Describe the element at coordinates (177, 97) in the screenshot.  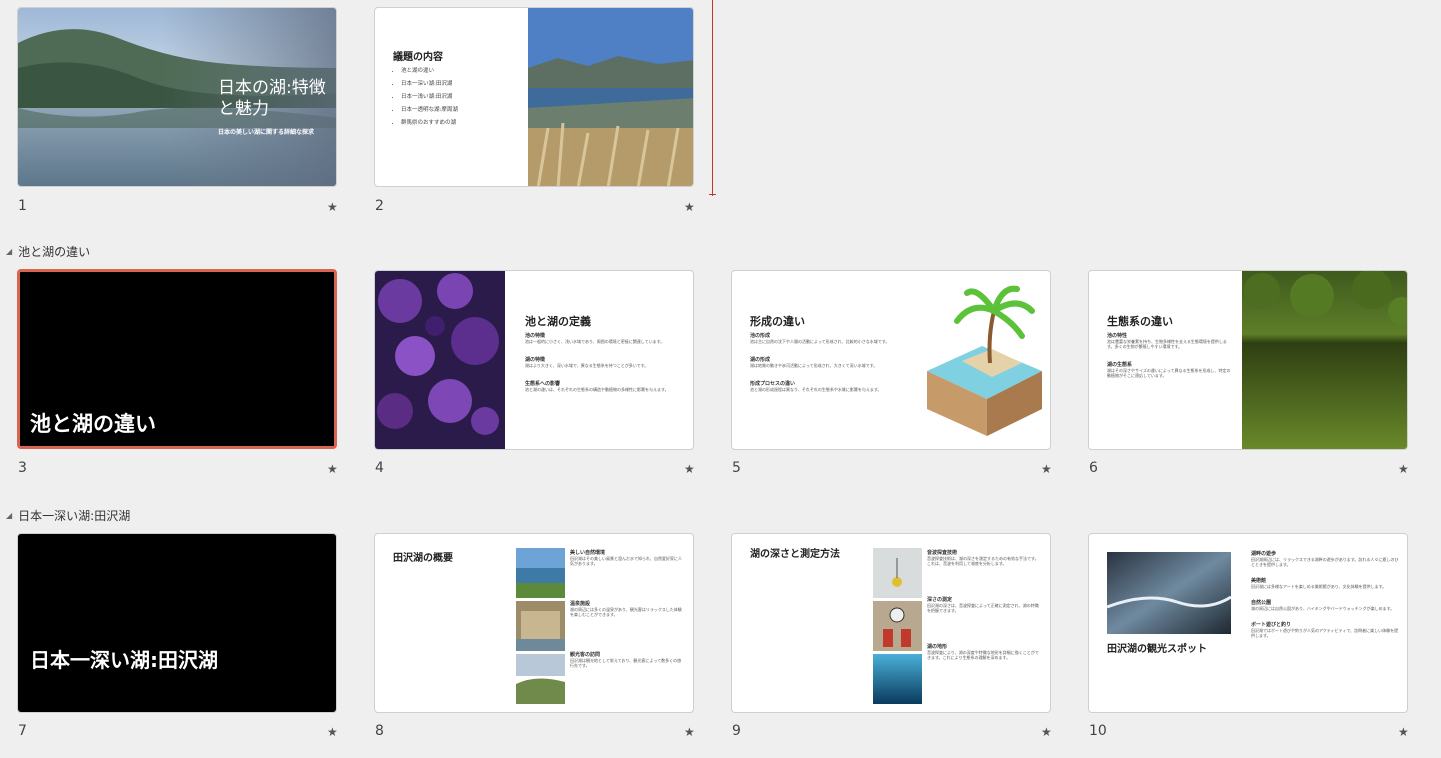
I see `slide-thumbnail-1: 日本の湖:特徴と魅力 日本の美しい湖に関する詳細な探求` at that location.